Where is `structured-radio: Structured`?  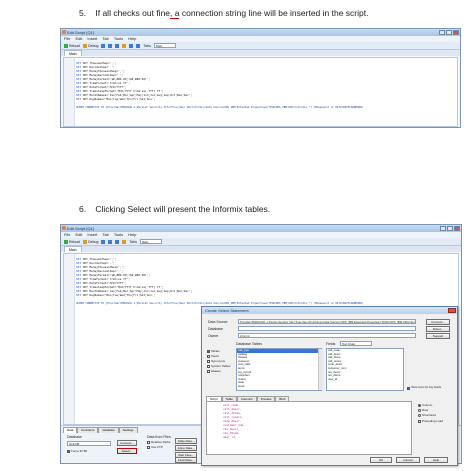
structured-radio: Structured is located at coordinates (427, 415).